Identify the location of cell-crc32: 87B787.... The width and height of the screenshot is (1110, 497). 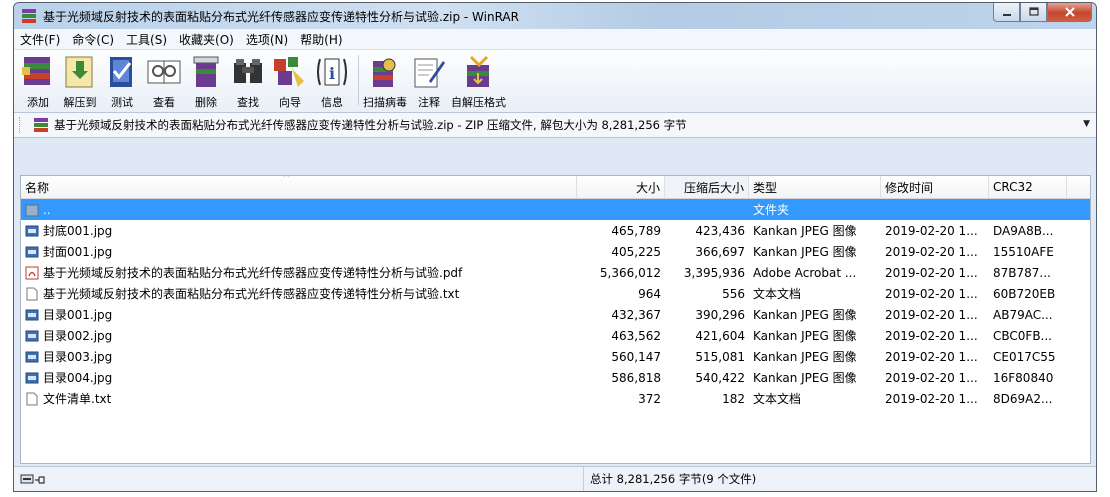
(1022, 272).